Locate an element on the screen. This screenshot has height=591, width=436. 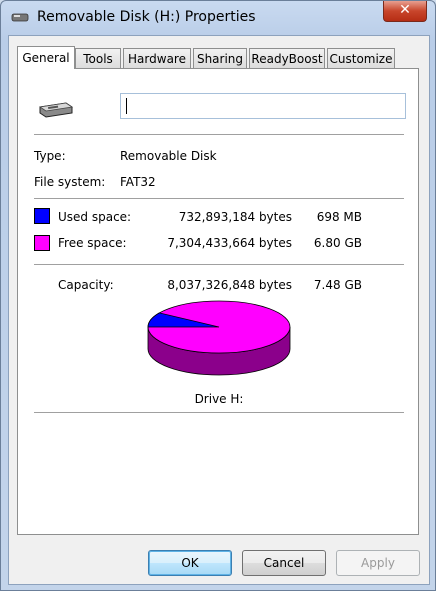
free-space-label: Free space: is located at coordinates (92, 243).